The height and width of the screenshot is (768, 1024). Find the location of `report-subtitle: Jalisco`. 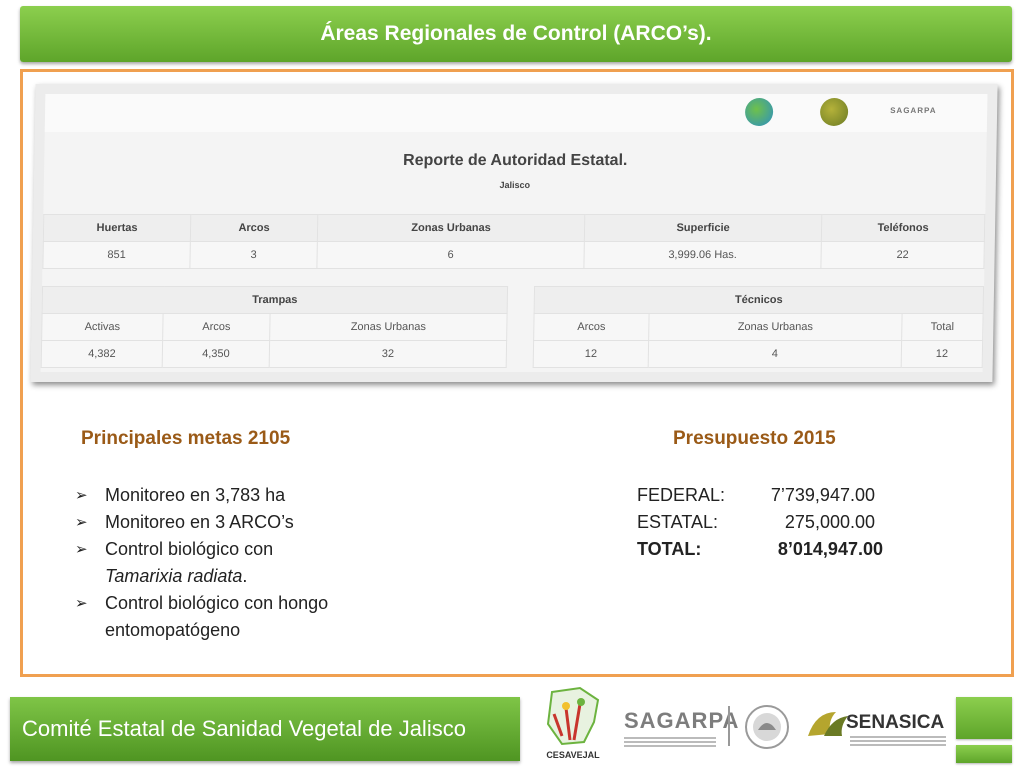

report-subtitle: Jalisco is located at coordinates (515, 185).